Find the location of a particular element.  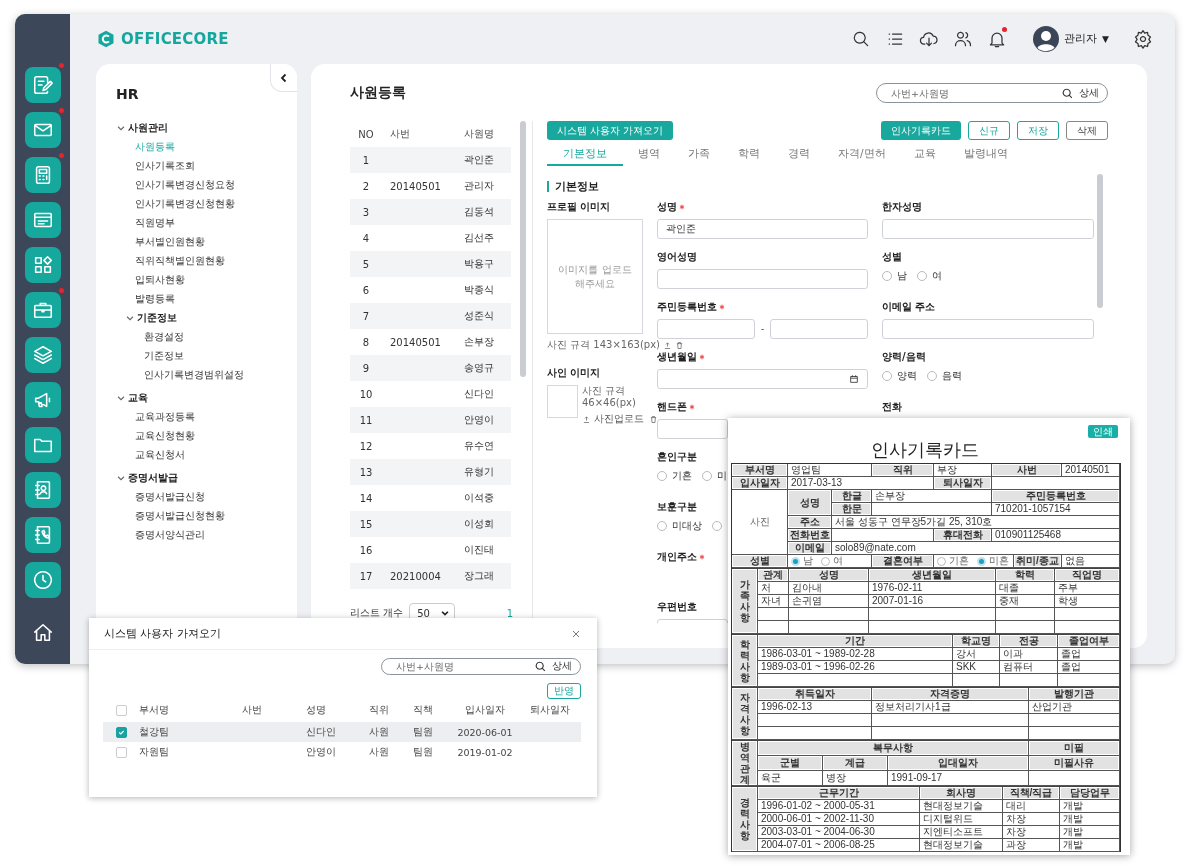

menu-item: 증명서발급신청 is located at coordinates (165, 496).